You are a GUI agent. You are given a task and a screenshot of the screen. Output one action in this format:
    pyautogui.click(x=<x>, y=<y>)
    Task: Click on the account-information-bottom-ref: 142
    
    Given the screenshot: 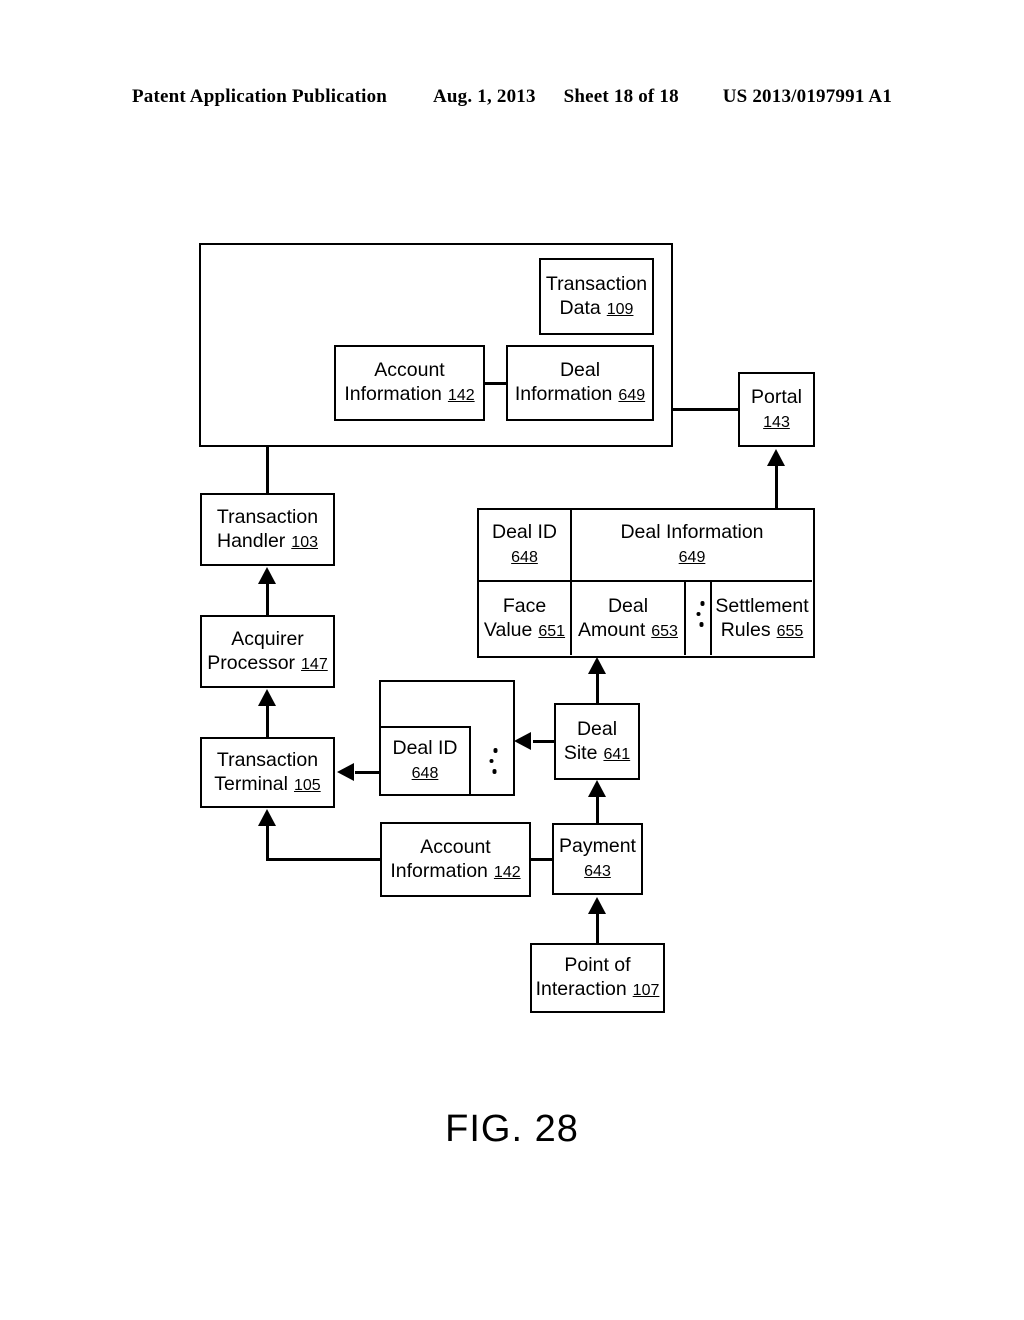 What is the action you would take?
    pyautogui.click(x=507, y=872)
    